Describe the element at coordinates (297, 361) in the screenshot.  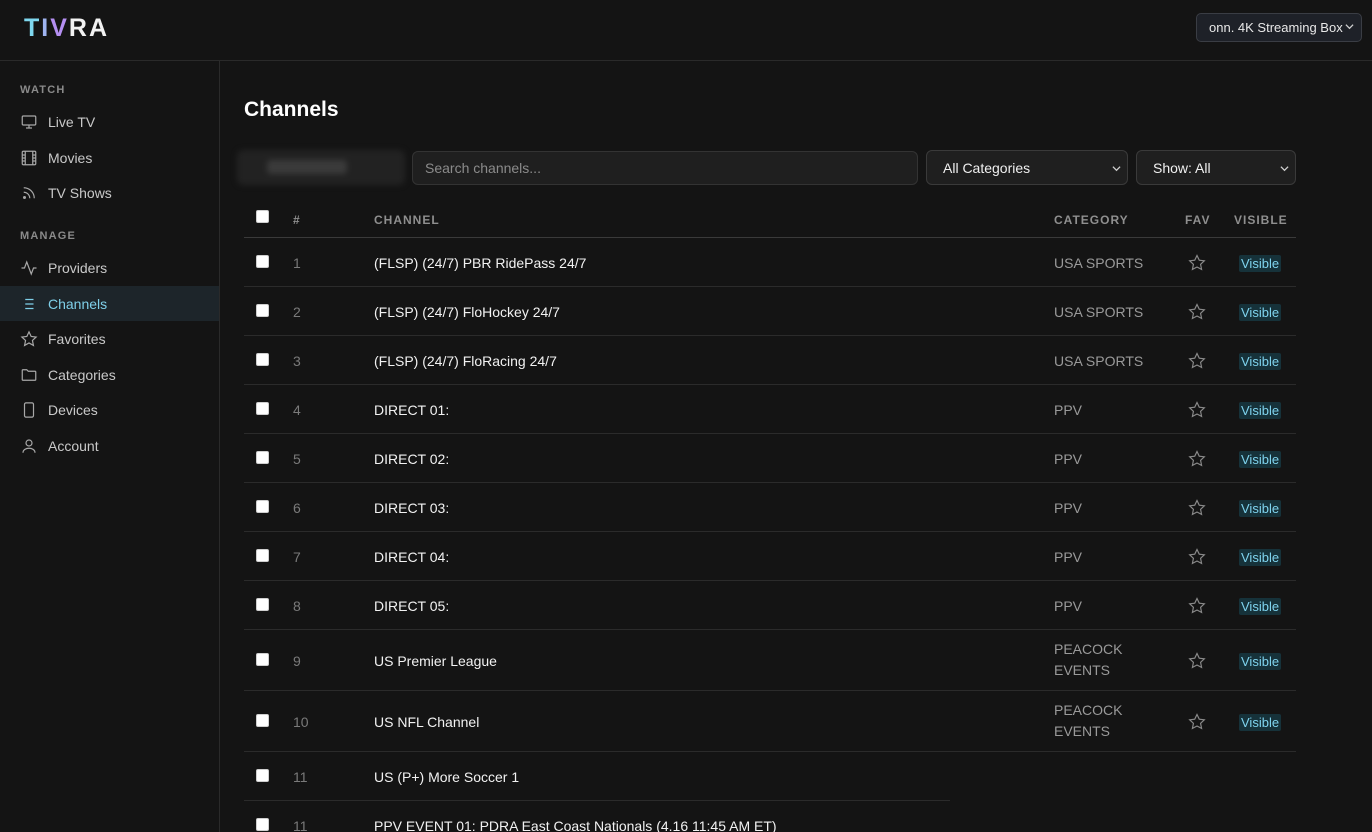
I see `channel-number: 3` at that location.